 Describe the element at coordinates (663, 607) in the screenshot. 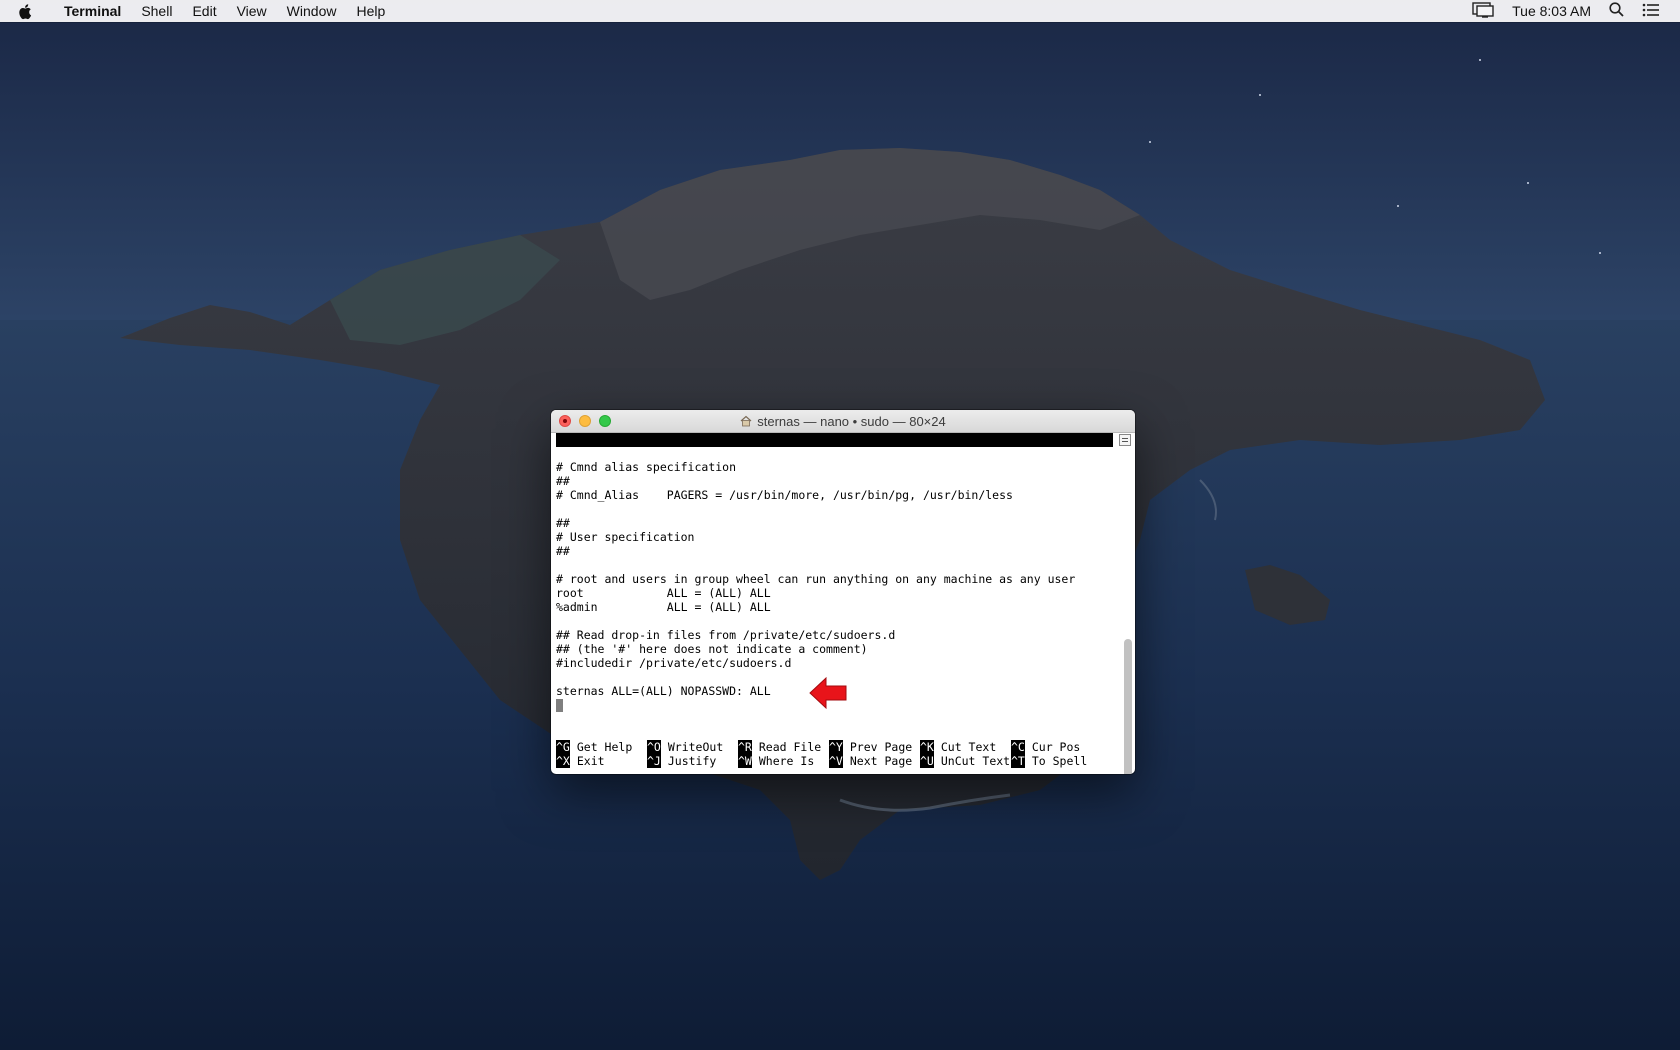

I see `text-line: %admin ALL = (ALL) ALL` at that location.